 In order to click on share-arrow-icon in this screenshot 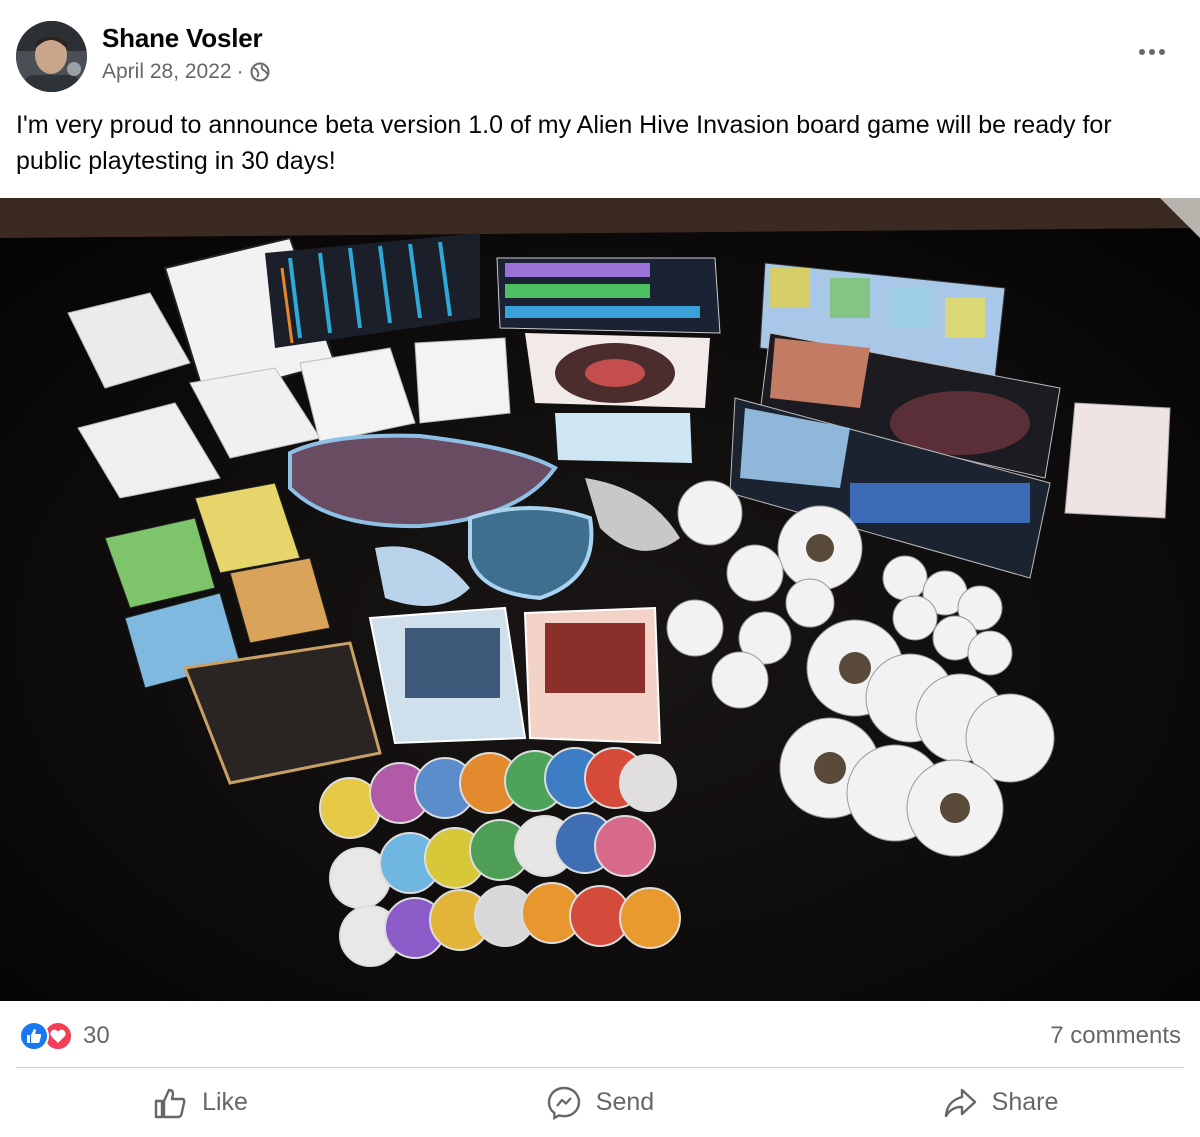, I will do `click(960, 1102)`.